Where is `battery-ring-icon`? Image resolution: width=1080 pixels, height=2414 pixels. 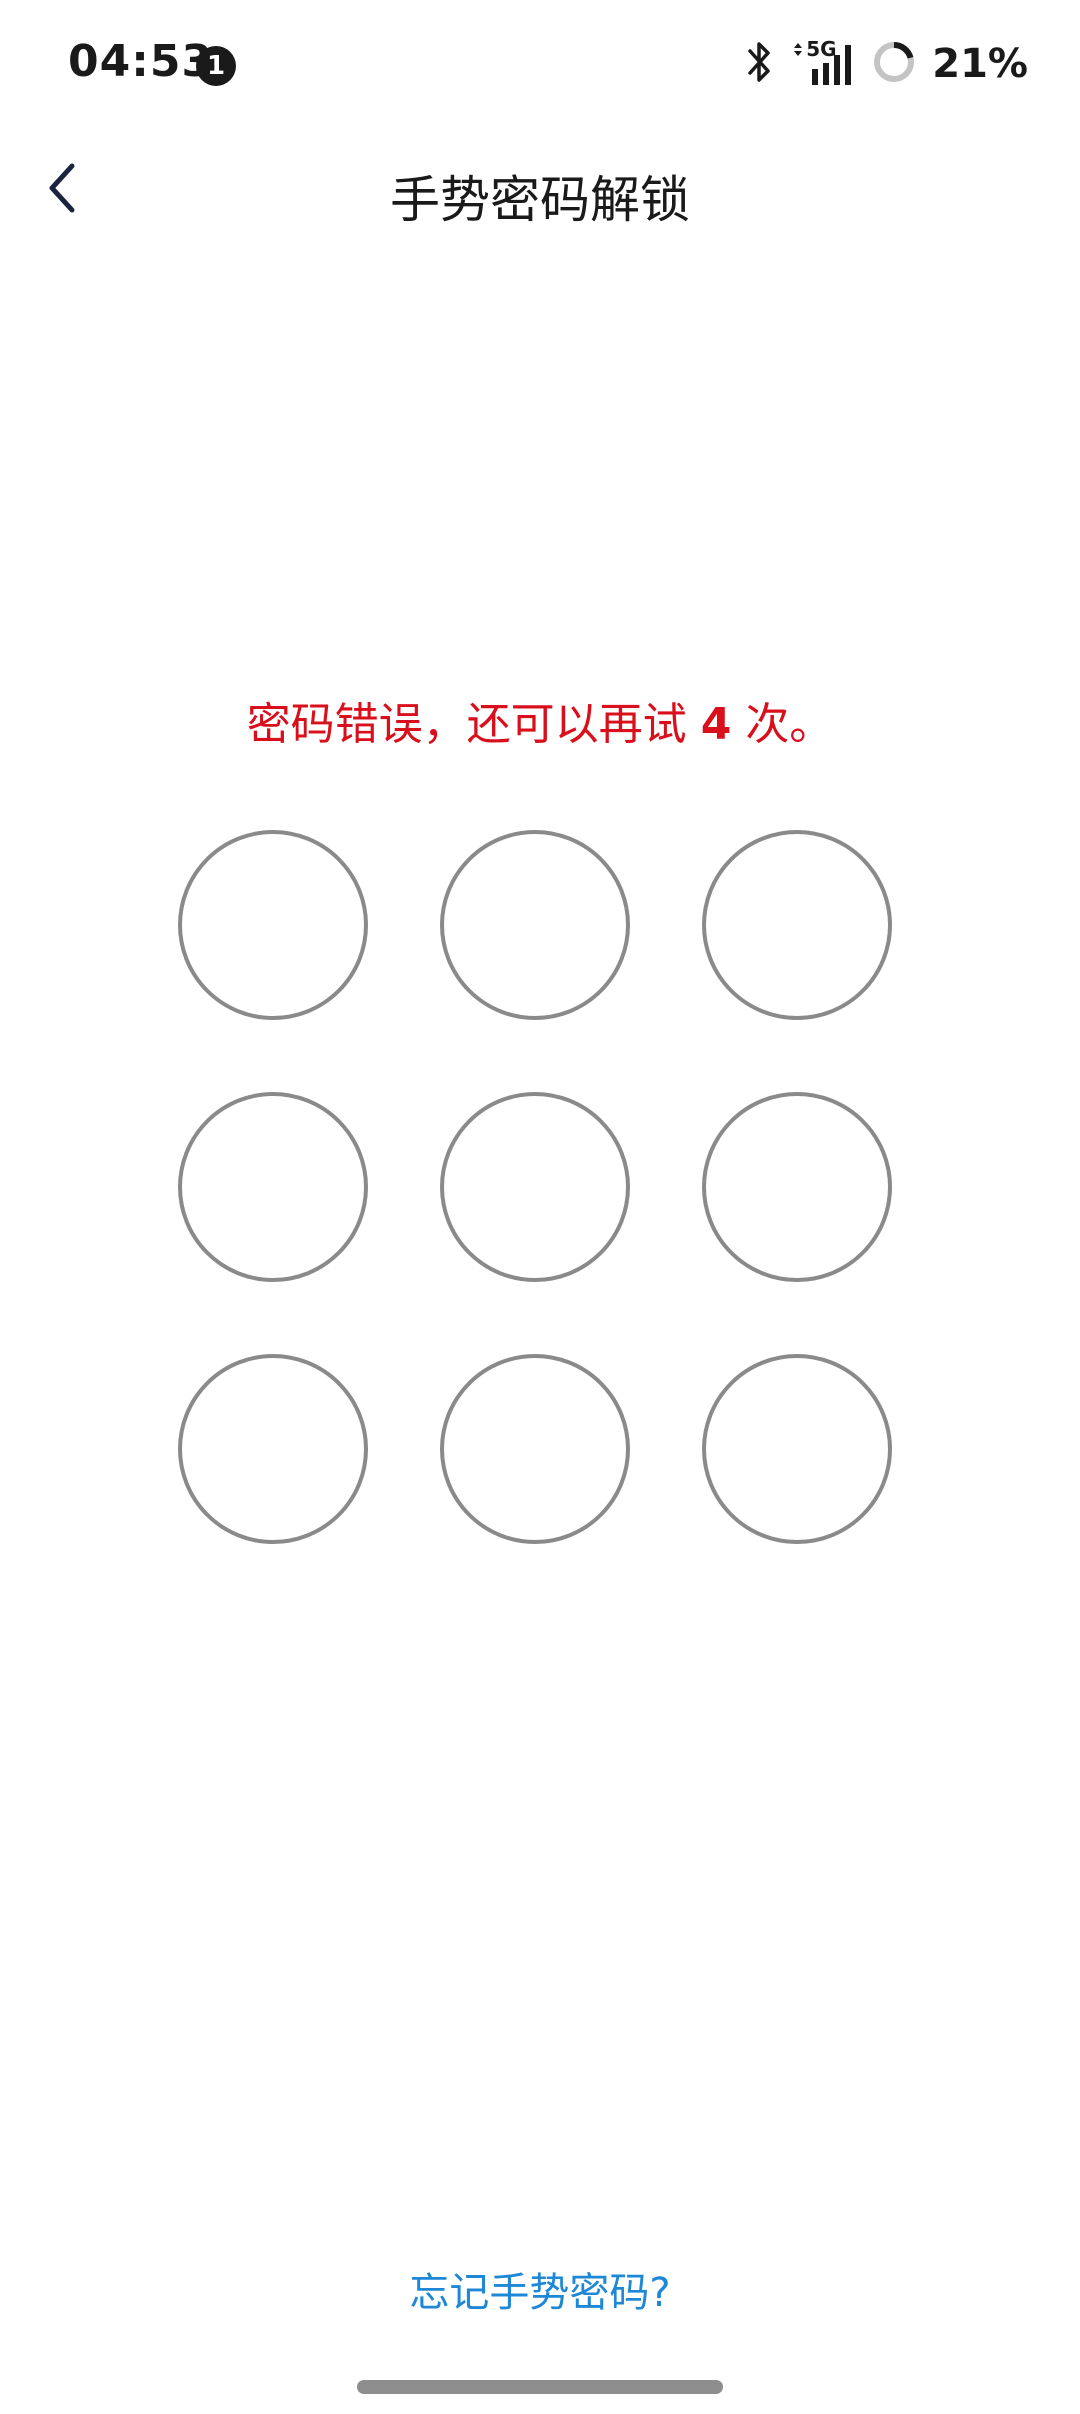
battery-ring-icon is located at coordinates (894, 64).